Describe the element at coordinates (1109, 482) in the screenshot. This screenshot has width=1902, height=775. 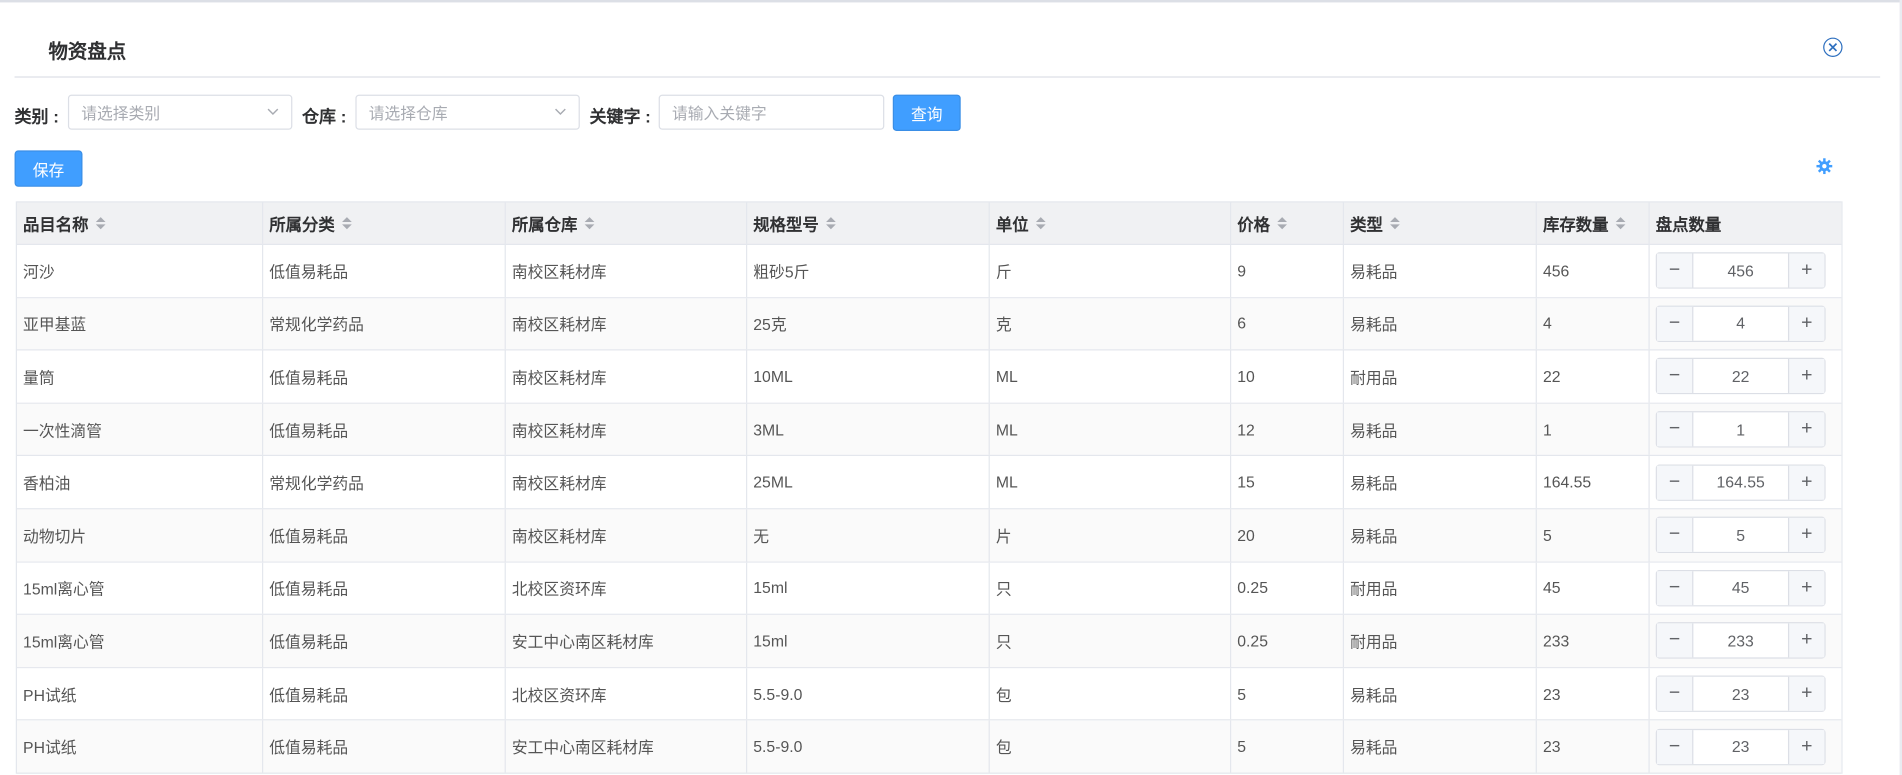
I see `cell-unit: ML` at that location.